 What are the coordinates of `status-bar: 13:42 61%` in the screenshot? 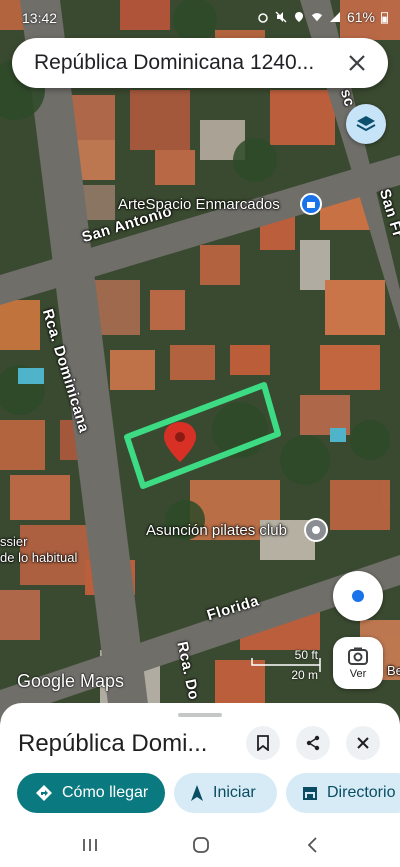 It's located at (200, 18).